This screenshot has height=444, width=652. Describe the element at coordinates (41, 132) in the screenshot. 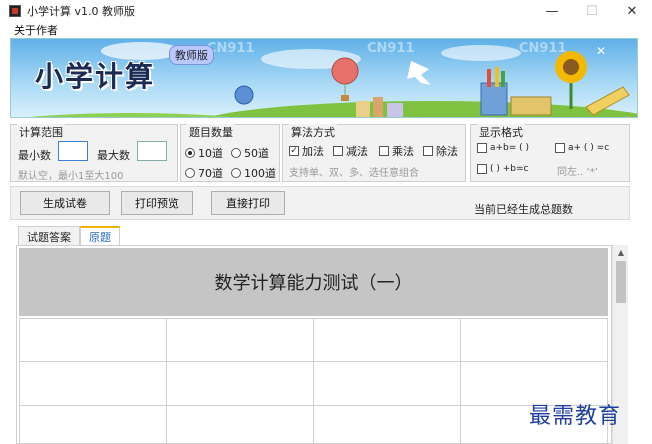

I see `range-group-title: 计算范围` at that location.